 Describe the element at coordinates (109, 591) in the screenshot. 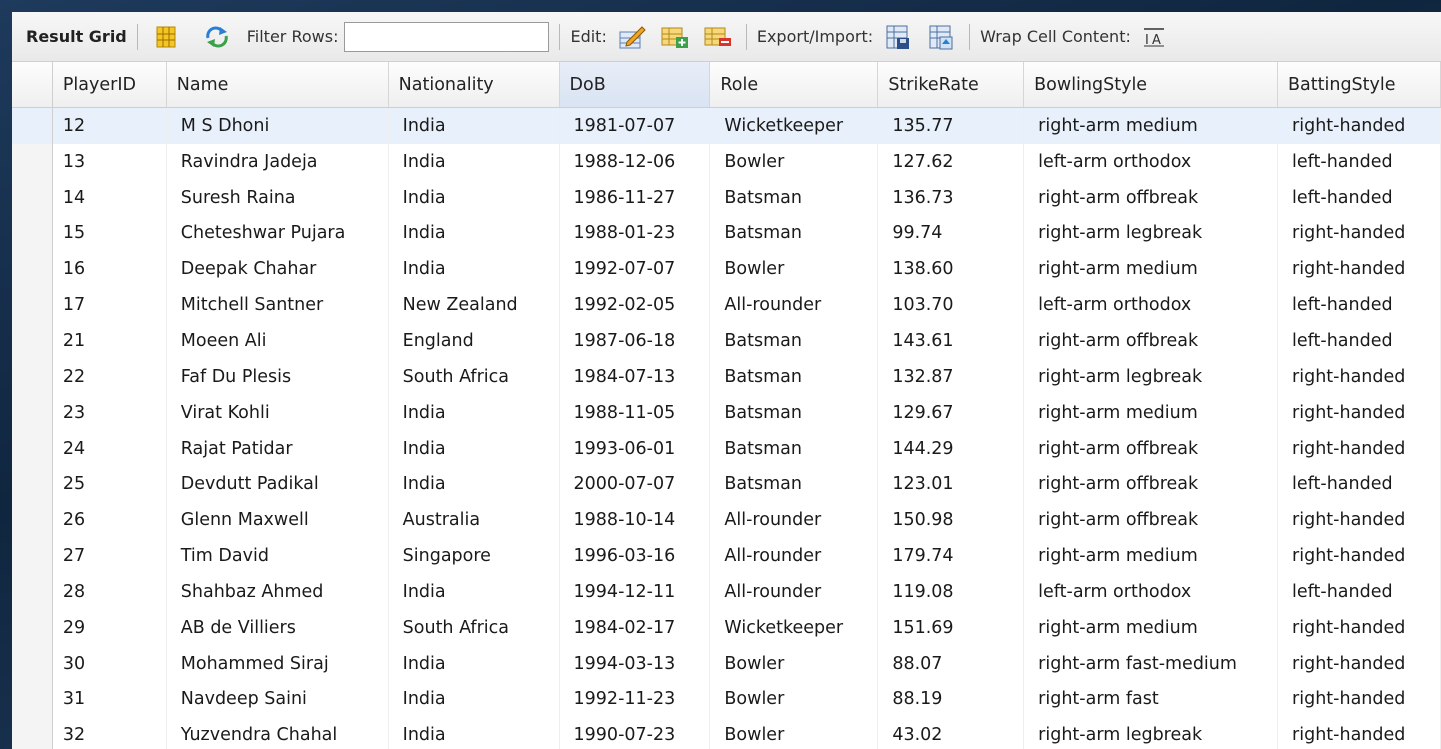

I see `table-cell: 28` at that location.